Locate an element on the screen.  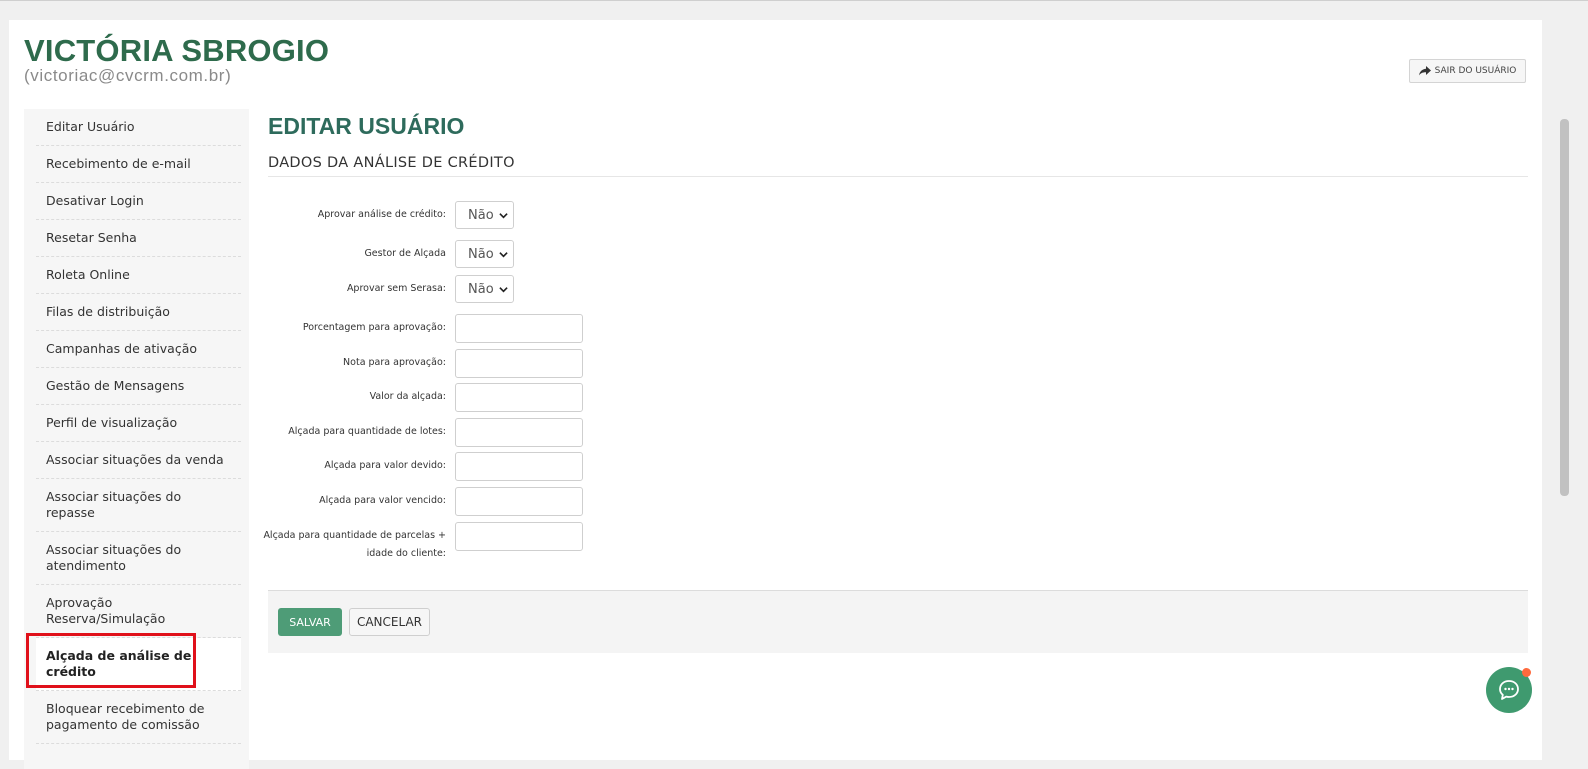
aprovar-sem-serasa-select: Não is located at coordinates (484, 289).